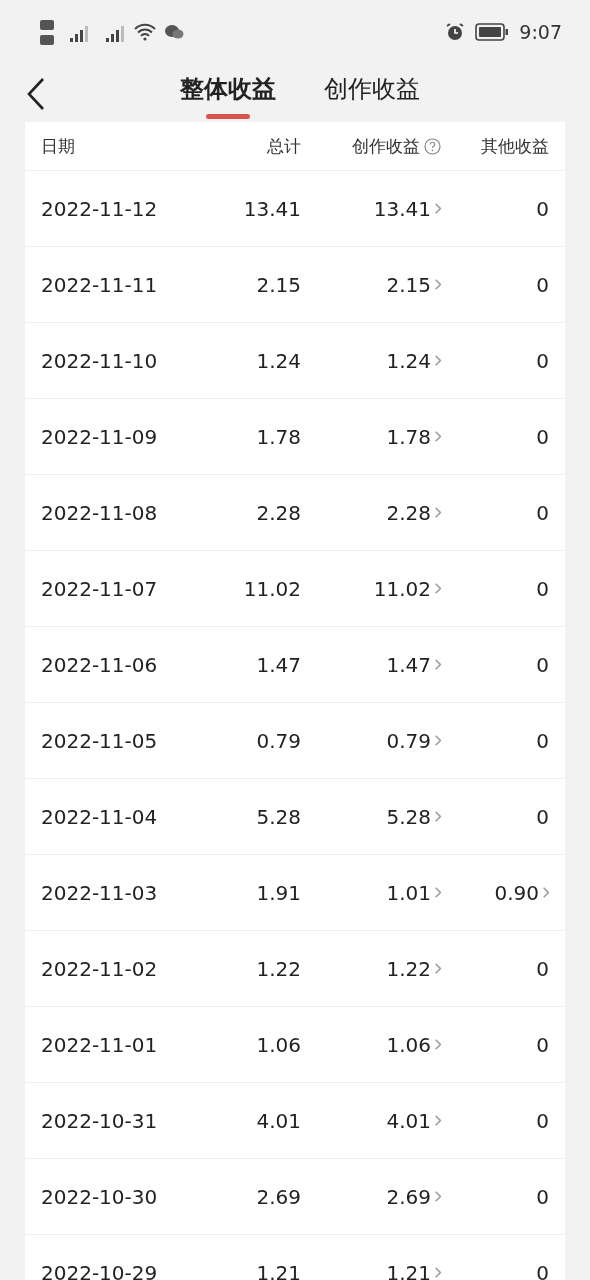  What do you see at coordinates (278, 512) in the screenshot?
I see `total-cell-text: 2.28` at bounding box center [278, 512].